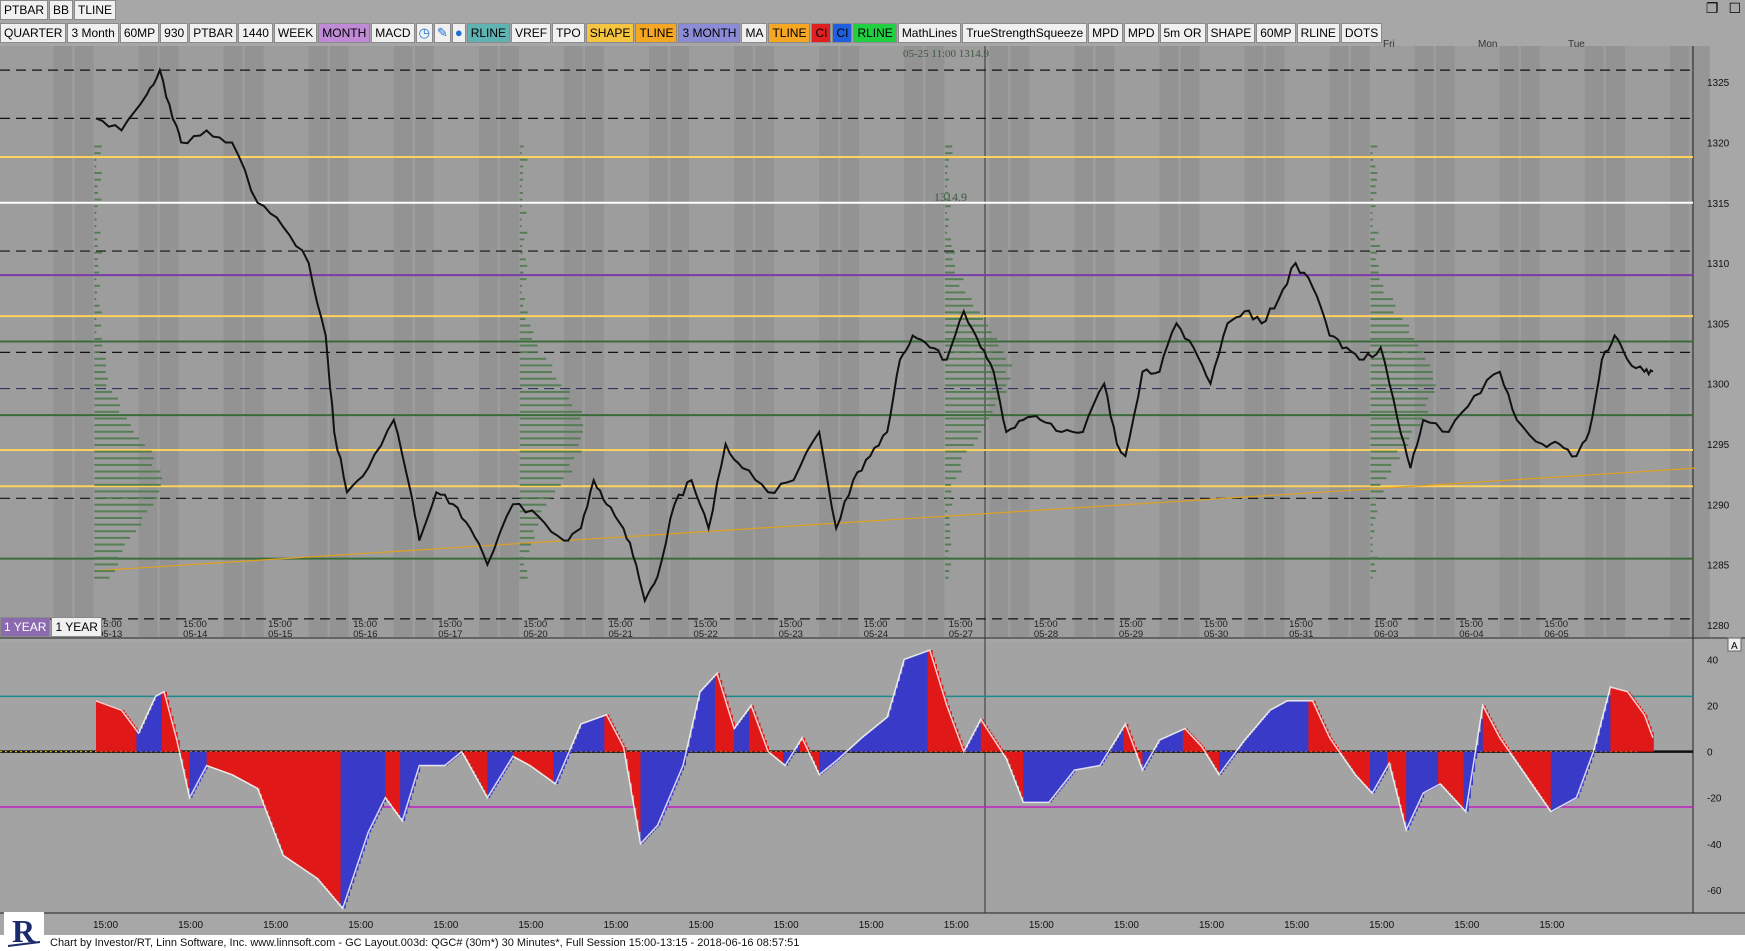 The height and width of the screenshot is (951, 1745). Describe the element at coordinates (174, 33) in the screenshot. I see `toolbar-button-3: 930` at that location.